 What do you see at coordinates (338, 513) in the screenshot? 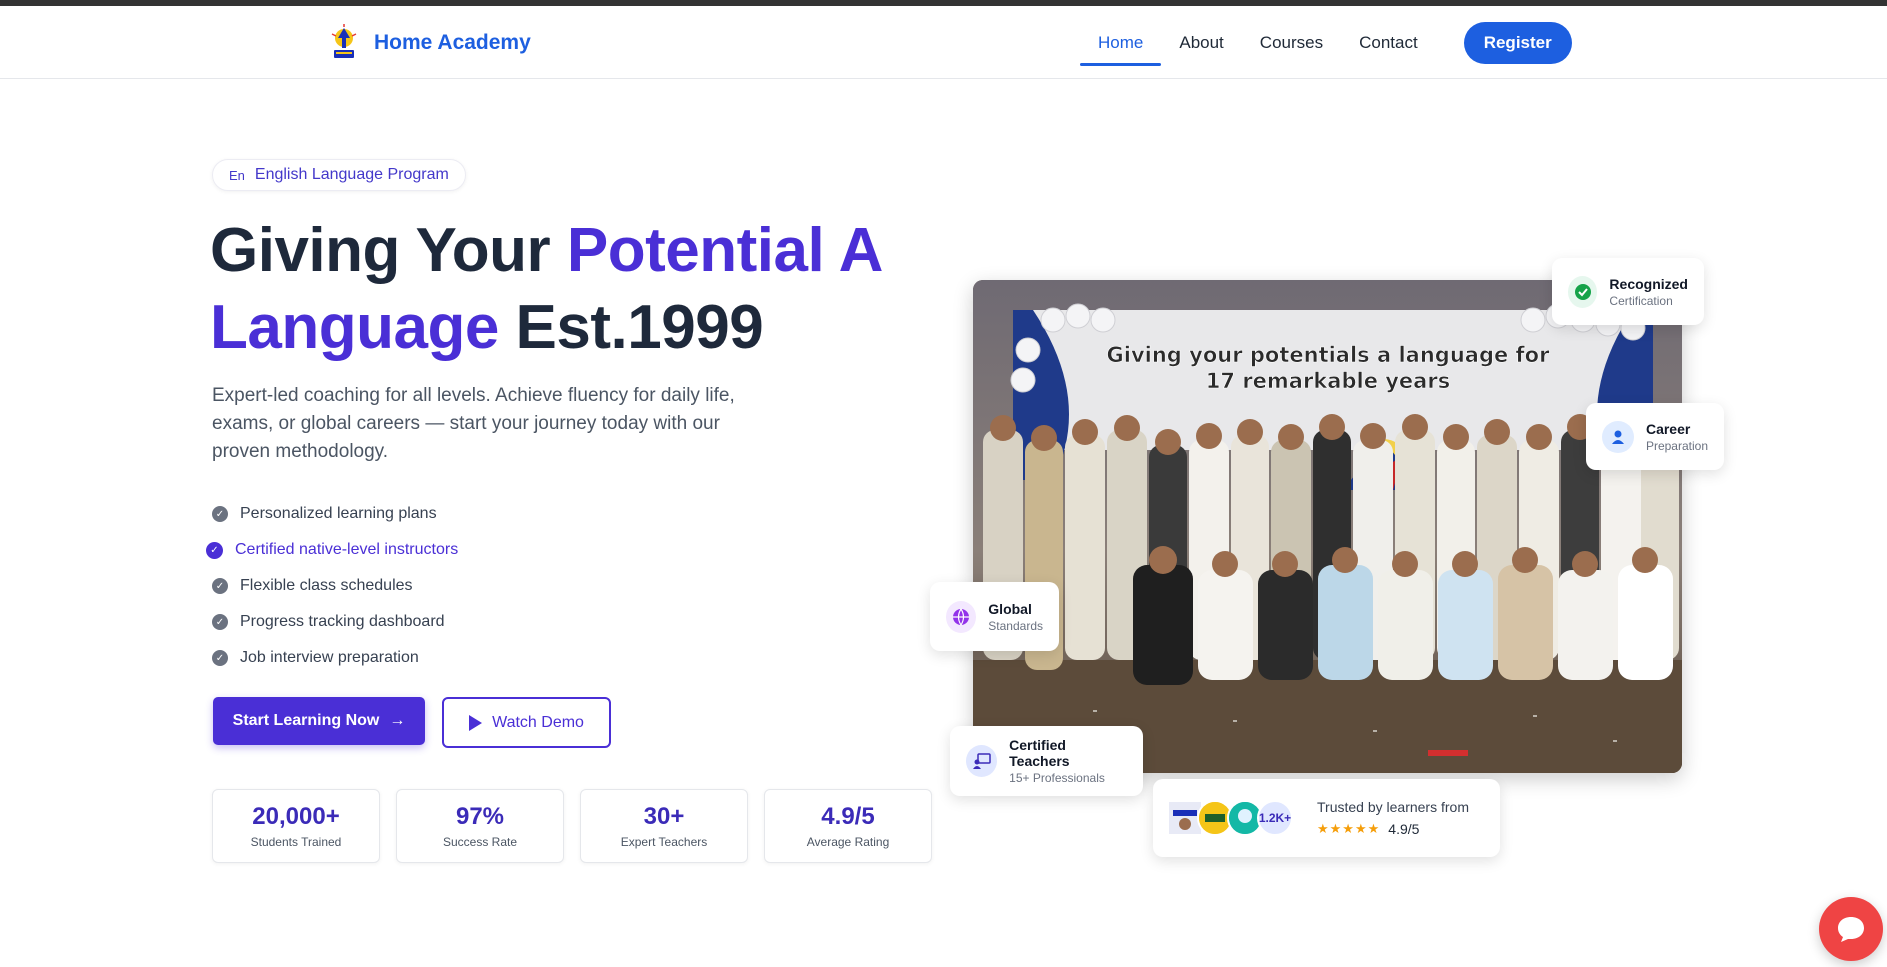
I see `feature-label: Personalized learning plans` at bounding box center [338, 513].